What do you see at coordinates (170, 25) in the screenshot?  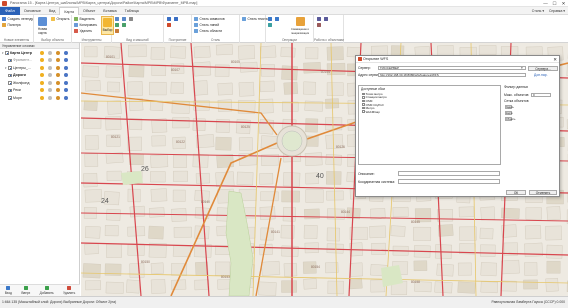 I see `draw-point-button` at bounding box center [170, 25].